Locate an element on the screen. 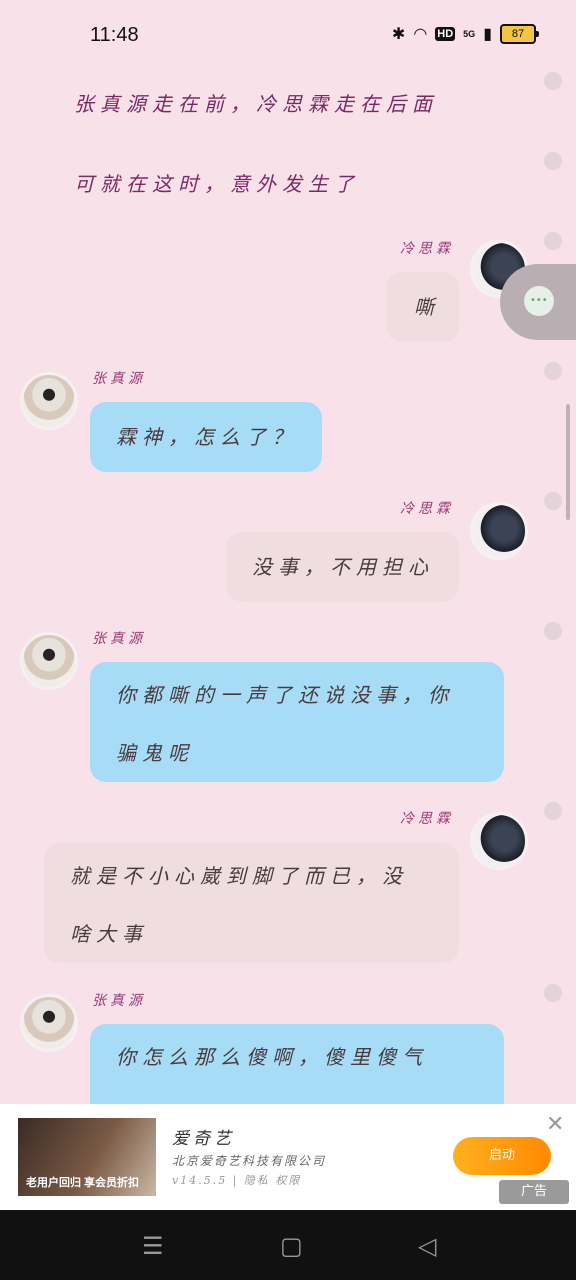 The height and width of the screenshot is (1280, 576). home-icon: ▢ is located at coordinates (291, 1246).